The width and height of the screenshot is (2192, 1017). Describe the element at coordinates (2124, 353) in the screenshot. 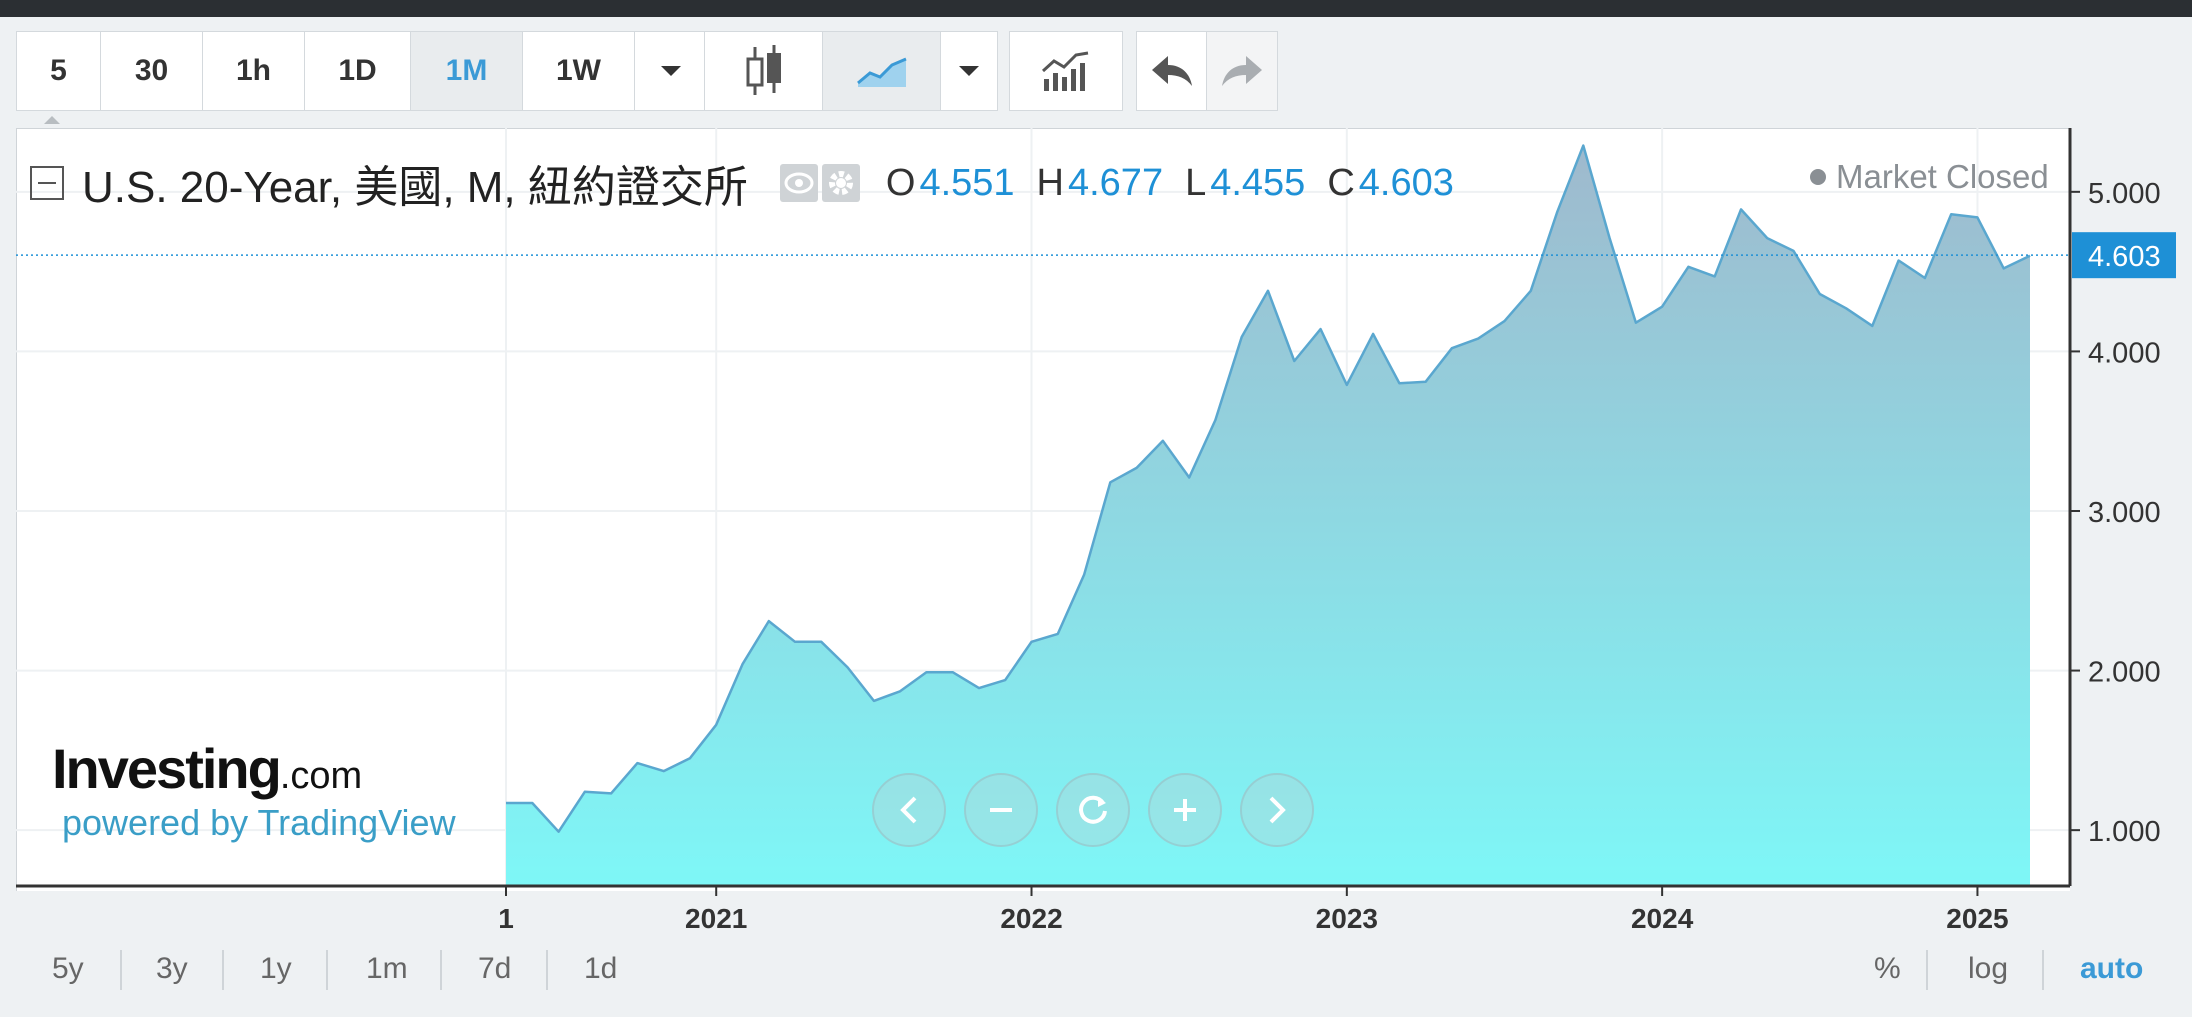

I see `y-tick-label: 4.000` at that location.